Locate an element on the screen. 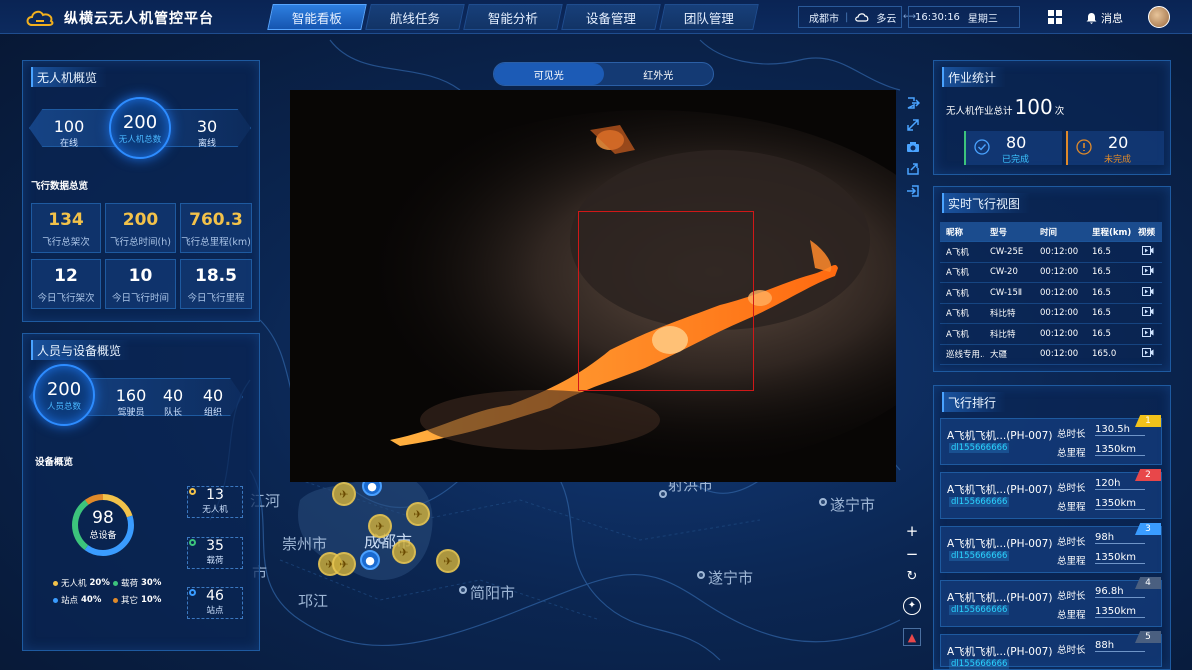  mileage-value: 1350km is located at coordinates (1120, 504).